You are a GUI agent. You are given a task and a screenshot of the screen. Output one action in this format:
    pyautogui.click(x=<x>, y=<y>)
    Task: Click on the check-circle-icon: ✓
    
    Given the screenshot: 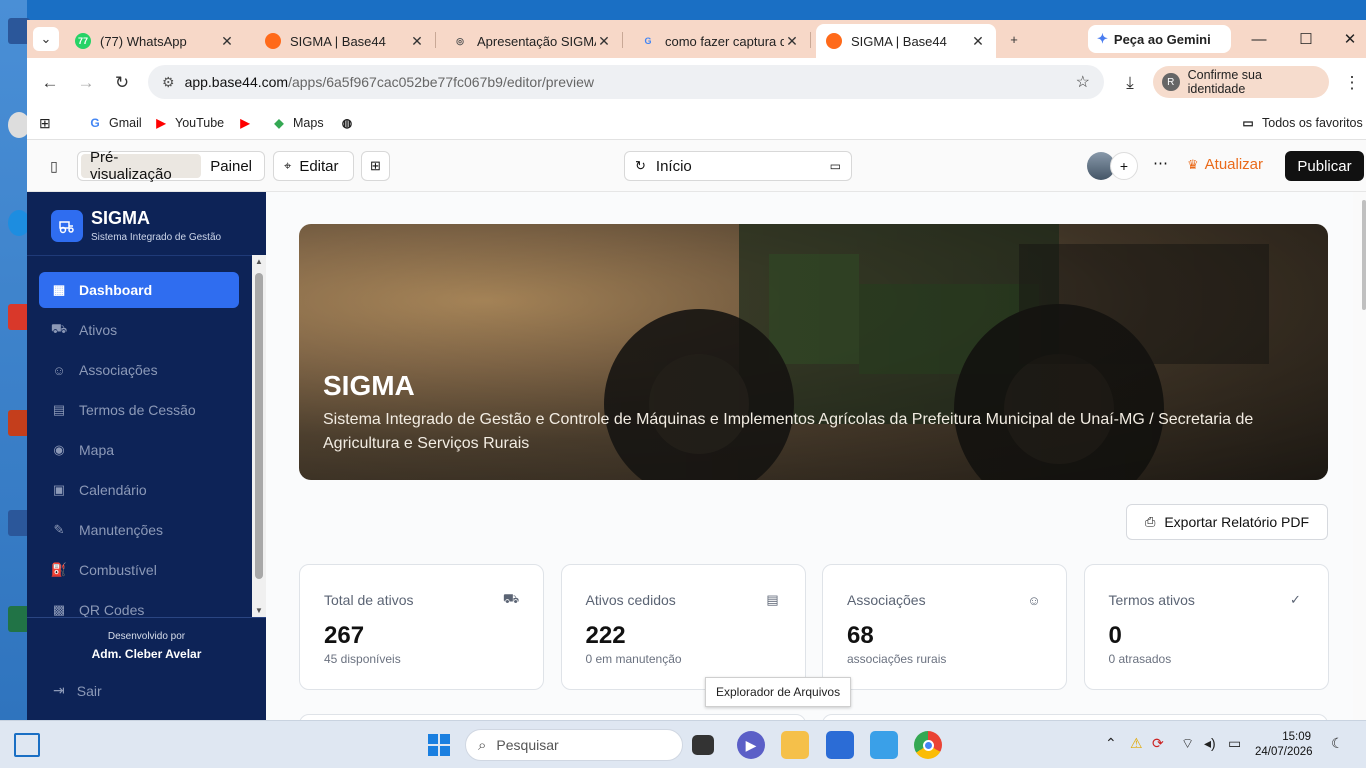 What is the action you would take?
    pyautogui.click(x=1295, y=599)
    